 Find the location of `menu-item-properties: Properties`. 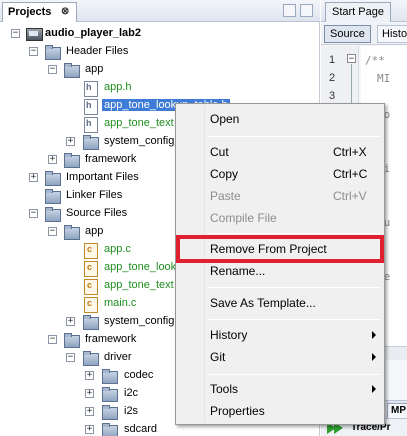

menu-item-properties: Properties is located at coordinates (280, 411).